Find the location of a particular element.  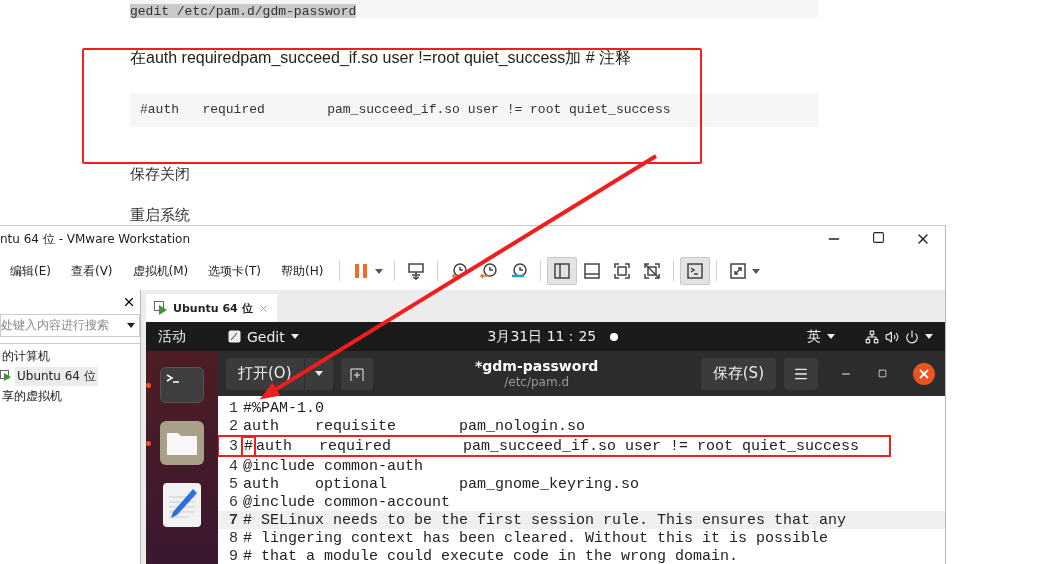

code-line: # that a module could execute code in the wrong domain. is located at coordinates (491, 555).